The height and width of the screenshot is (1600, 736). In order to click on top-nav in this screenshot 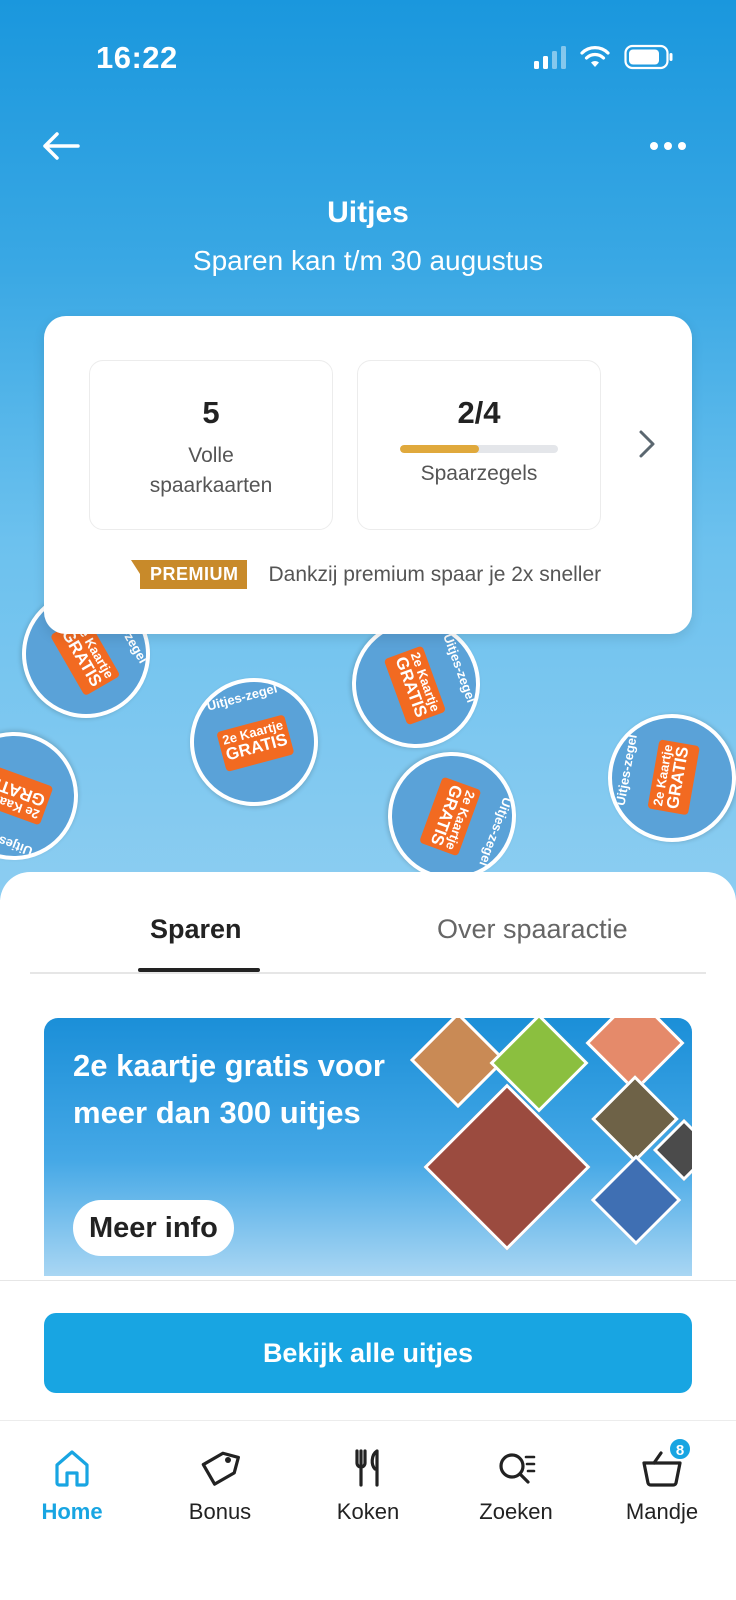, I will do `click(368, 150)`.